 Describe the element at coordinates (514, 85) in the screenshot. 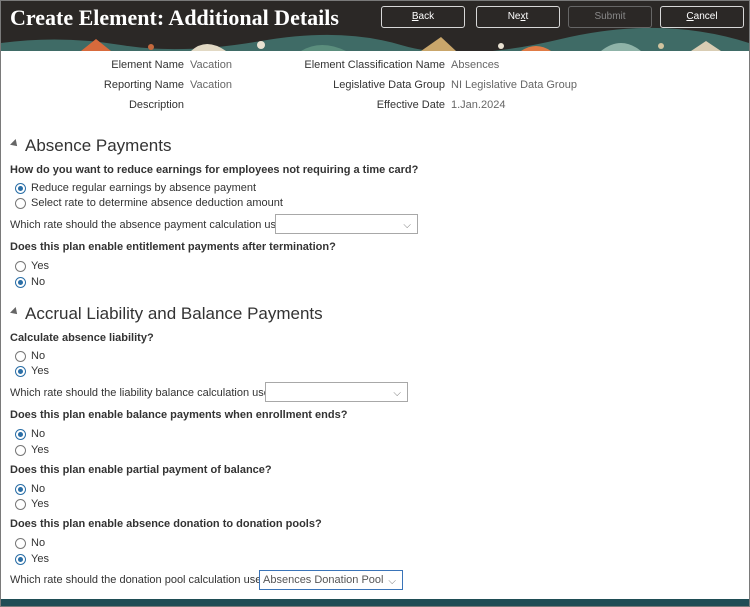

I see `ldg-value: NI Legislative Data Group` at that location.